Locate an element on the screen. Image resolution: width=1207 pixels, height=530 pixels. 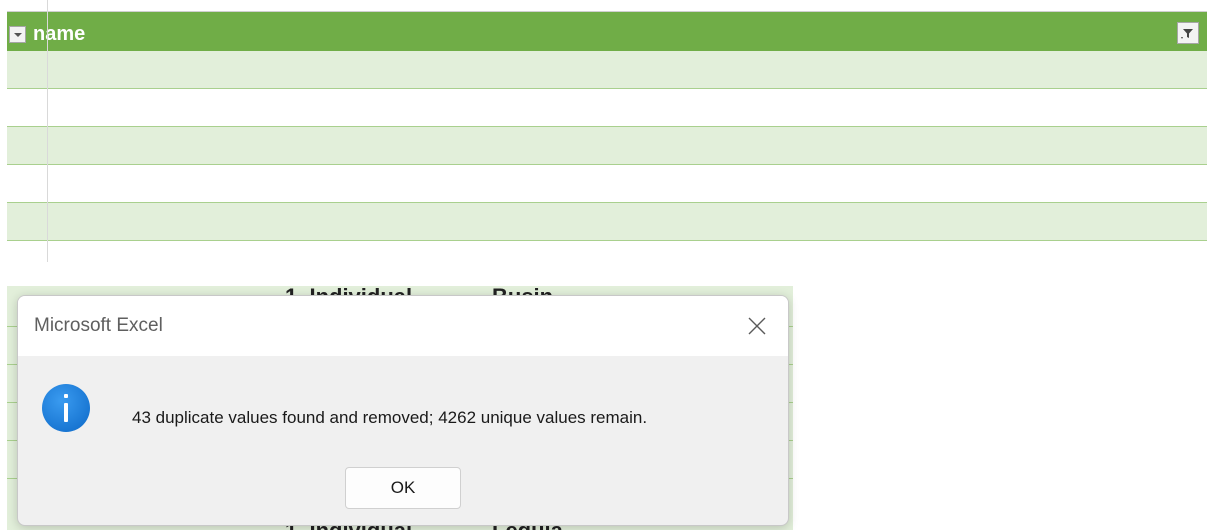
info-icon is located at coordinates (66, 408).